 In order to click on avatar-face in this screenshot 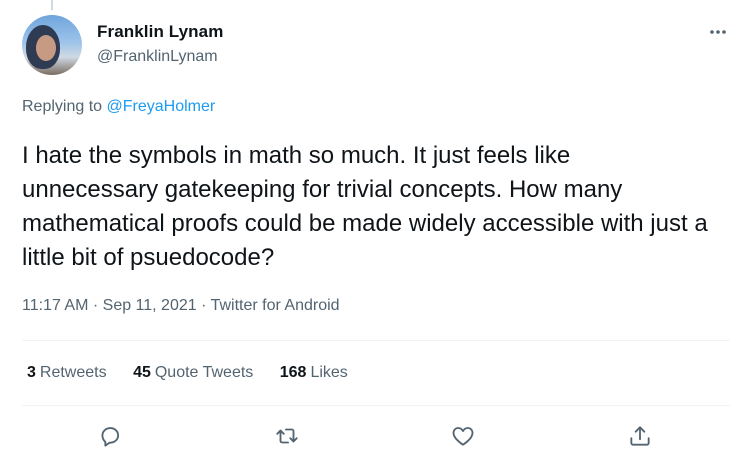, I will do `click(46, 48)`.